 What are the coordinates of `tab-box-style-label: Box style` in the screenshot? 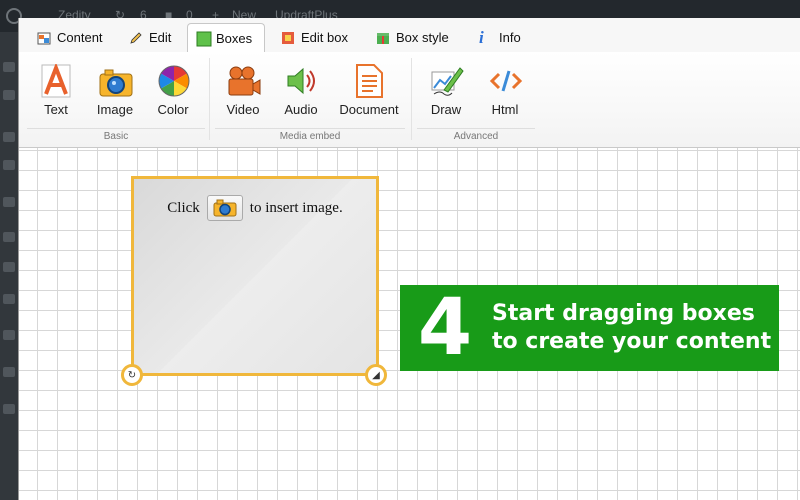 It's located at (422, 37).